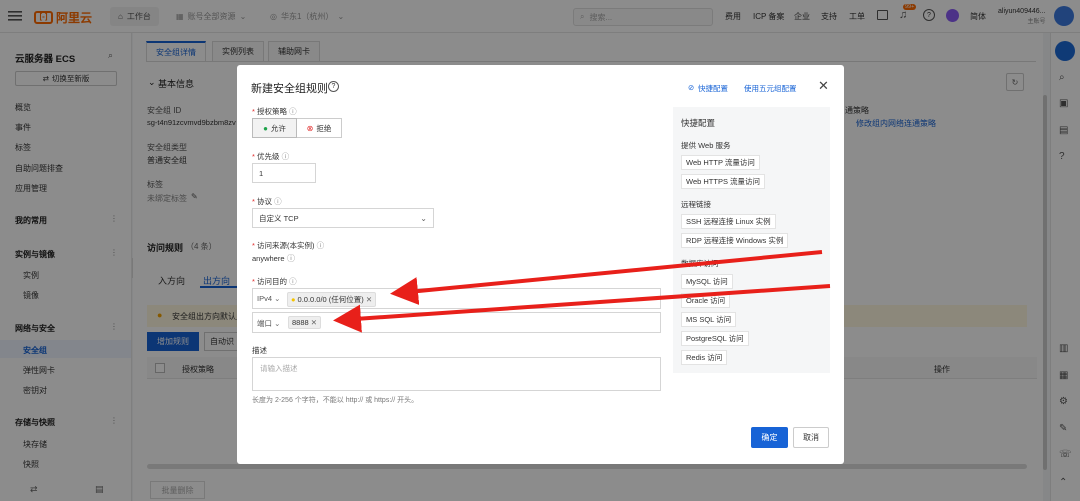  I want to click on arrow-to-destination, so click(606, 278).